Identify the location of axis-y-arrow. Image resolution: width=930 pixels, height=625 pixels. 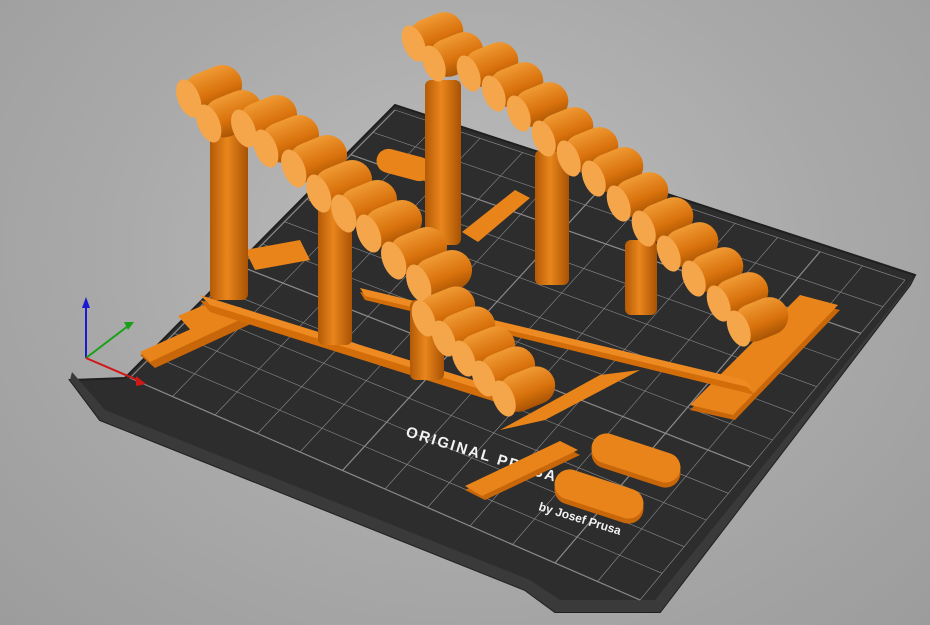
(107, 342).